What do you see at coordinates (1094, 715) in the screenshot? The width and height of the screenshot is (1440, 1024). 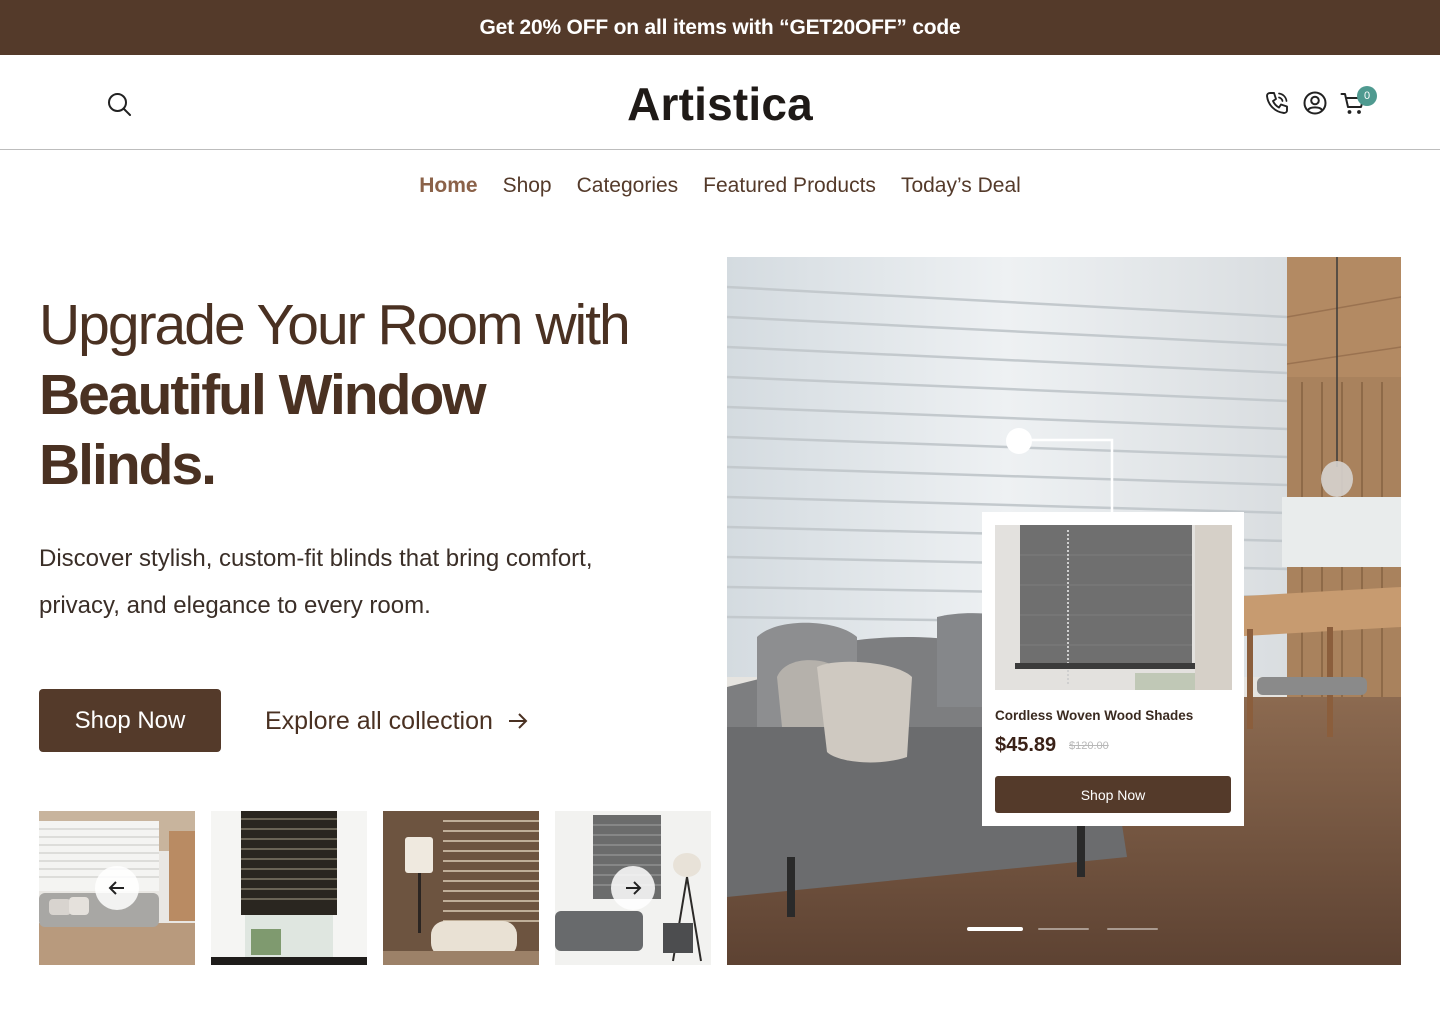 I see `product-name: Cordless Woven Wood Shades` at bounding box center [1094, 715].